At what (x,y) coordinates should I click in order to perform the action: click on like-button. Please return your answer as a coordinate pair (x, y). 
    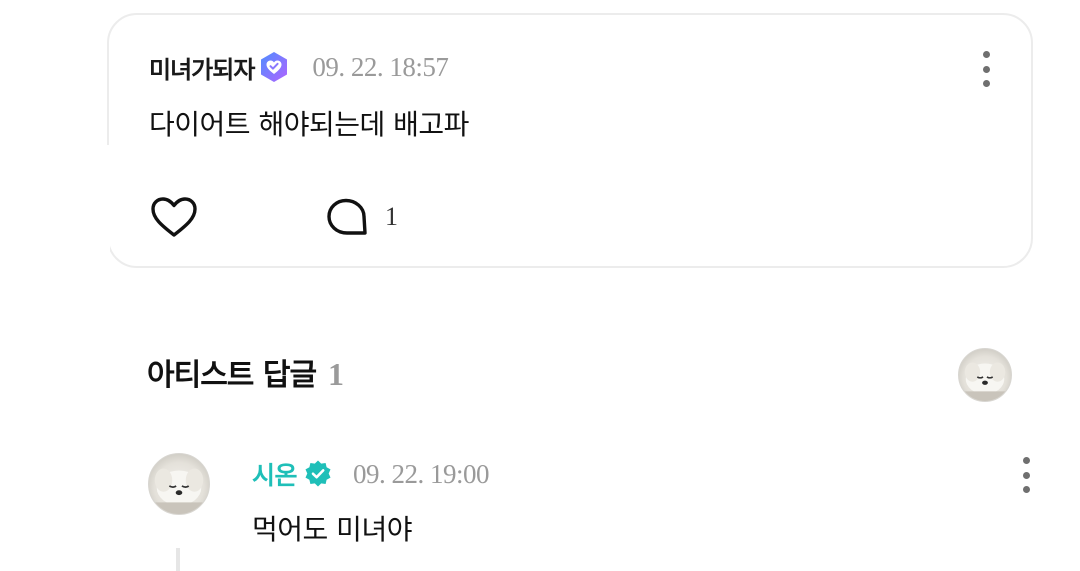
    Looking at the image, I should click on (174, 217).